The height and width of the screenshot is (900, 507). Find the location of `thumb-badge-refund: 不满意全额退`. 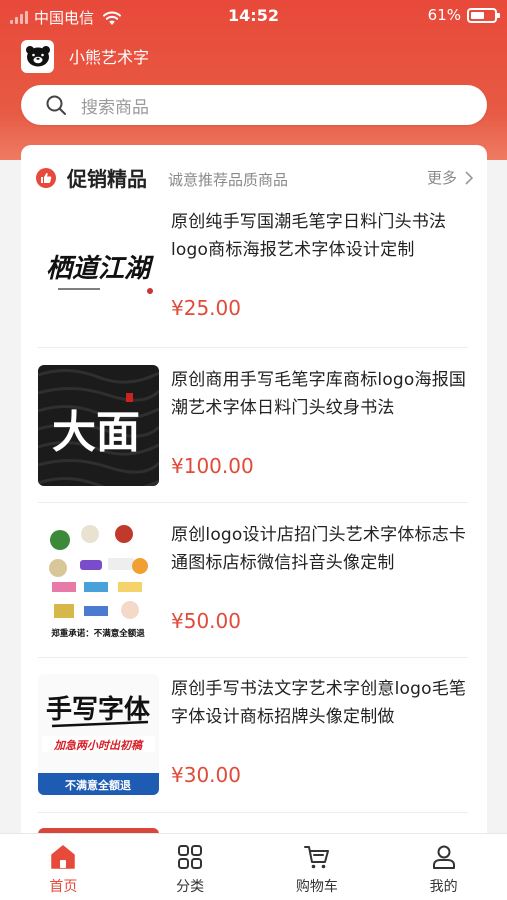

thumb-badge-refund: 不满意全额退 is located at coordinates (98, 785).